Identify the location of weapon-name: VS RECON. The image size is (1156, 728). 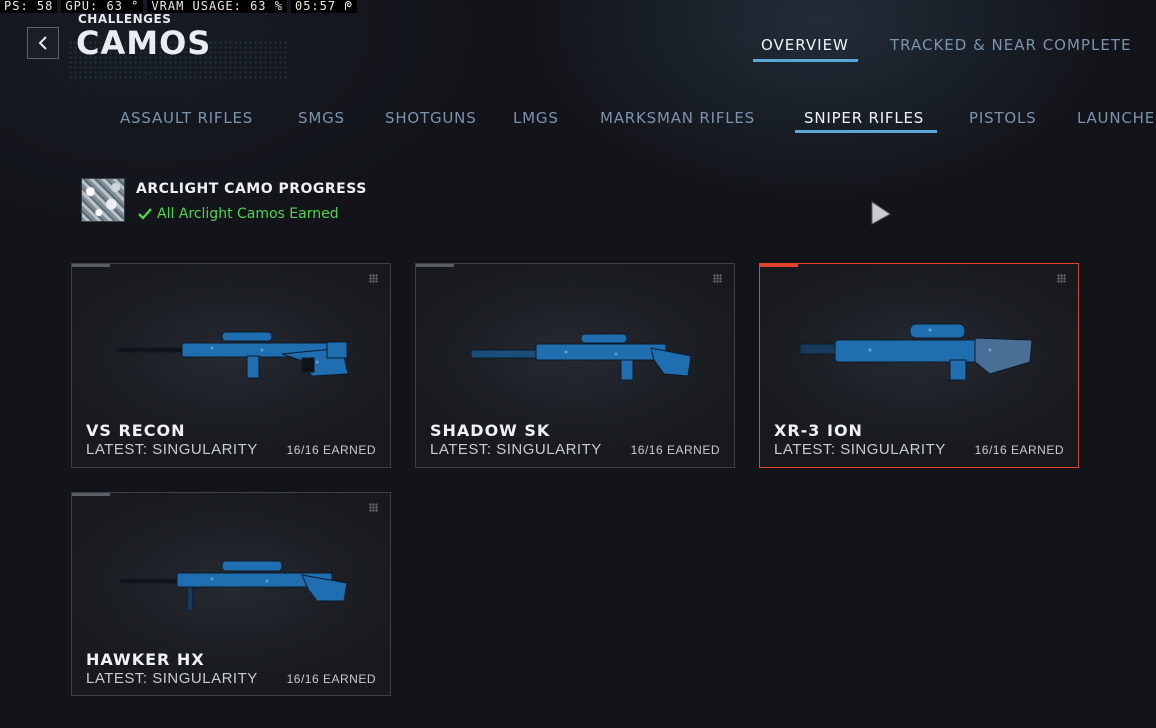
(136, 430).